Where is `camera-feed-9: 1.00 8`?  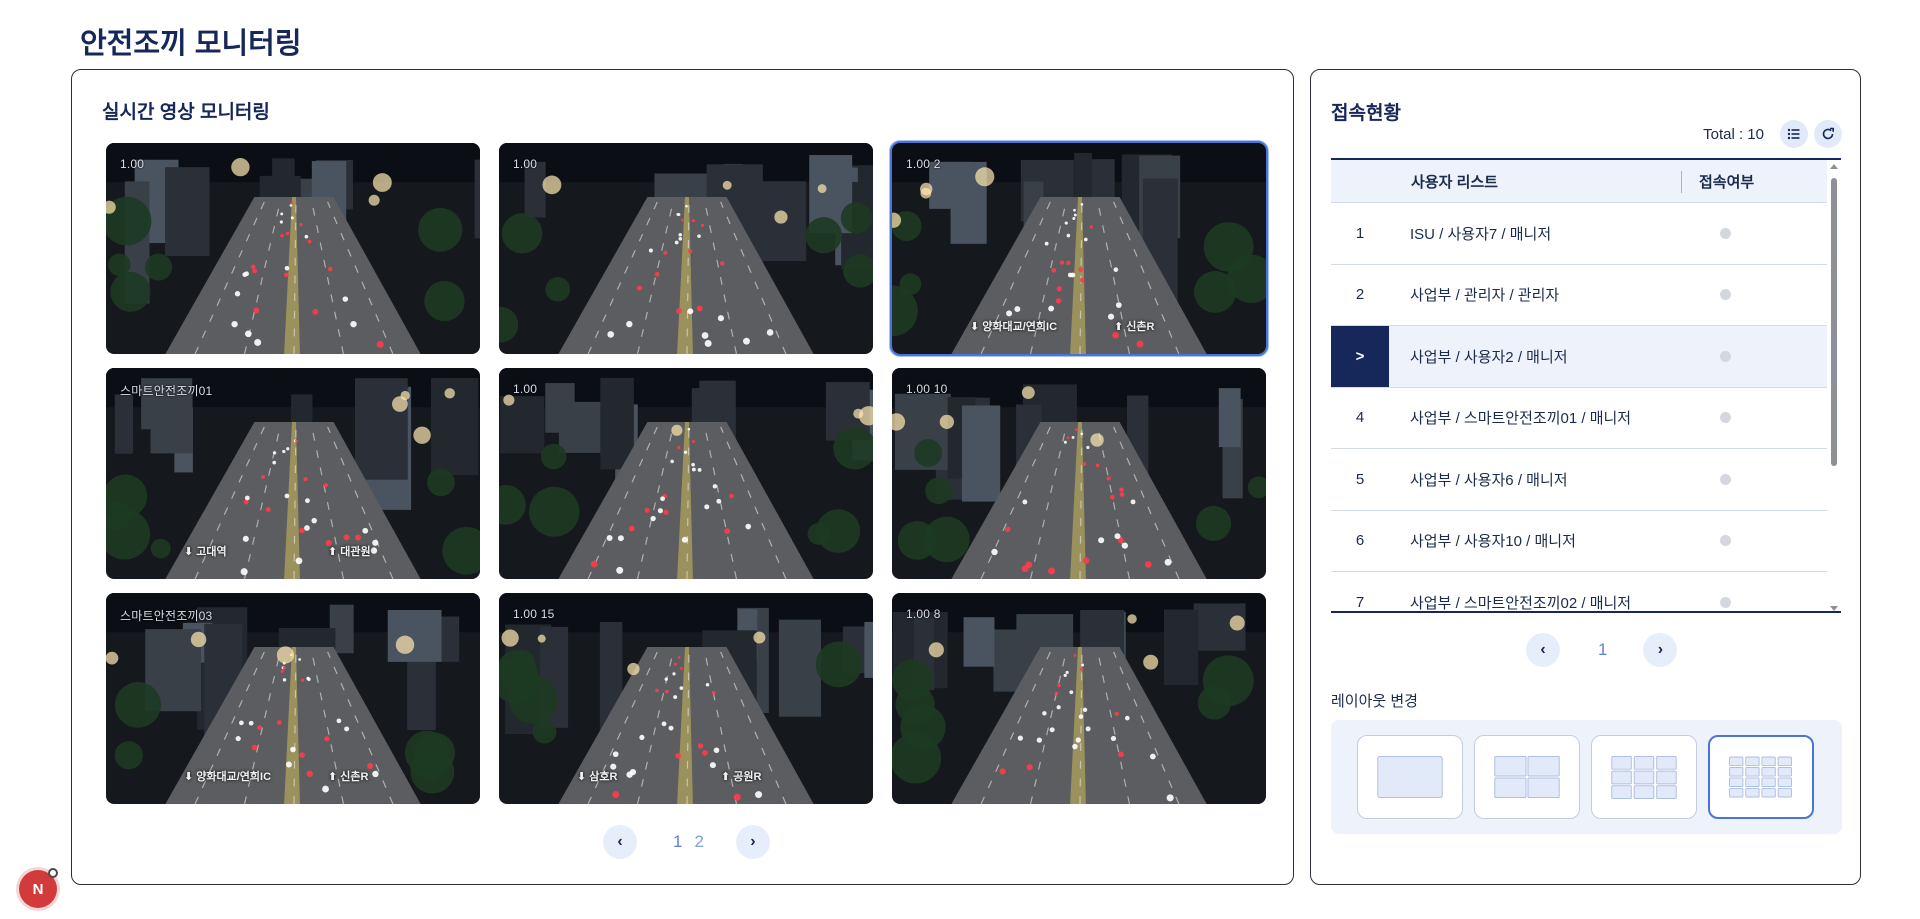
camera-feed-9: 1.00 8 is located at coordinates (1079, 698).